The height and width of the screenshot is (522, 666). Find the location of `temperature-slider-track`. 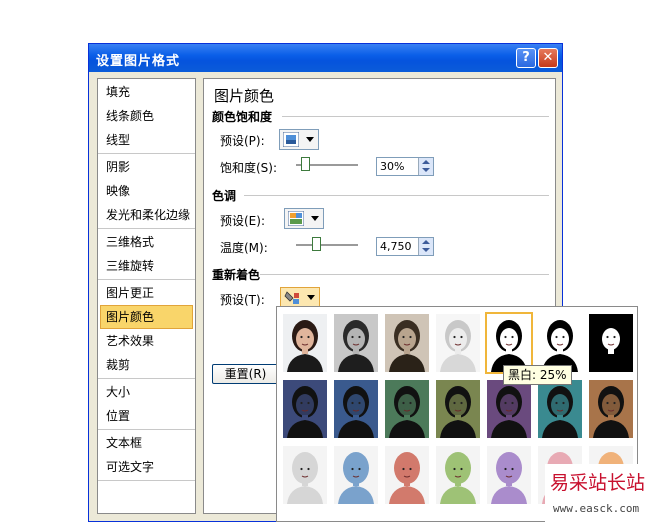

temperature-slider-track is located at coordinates (327, 245).